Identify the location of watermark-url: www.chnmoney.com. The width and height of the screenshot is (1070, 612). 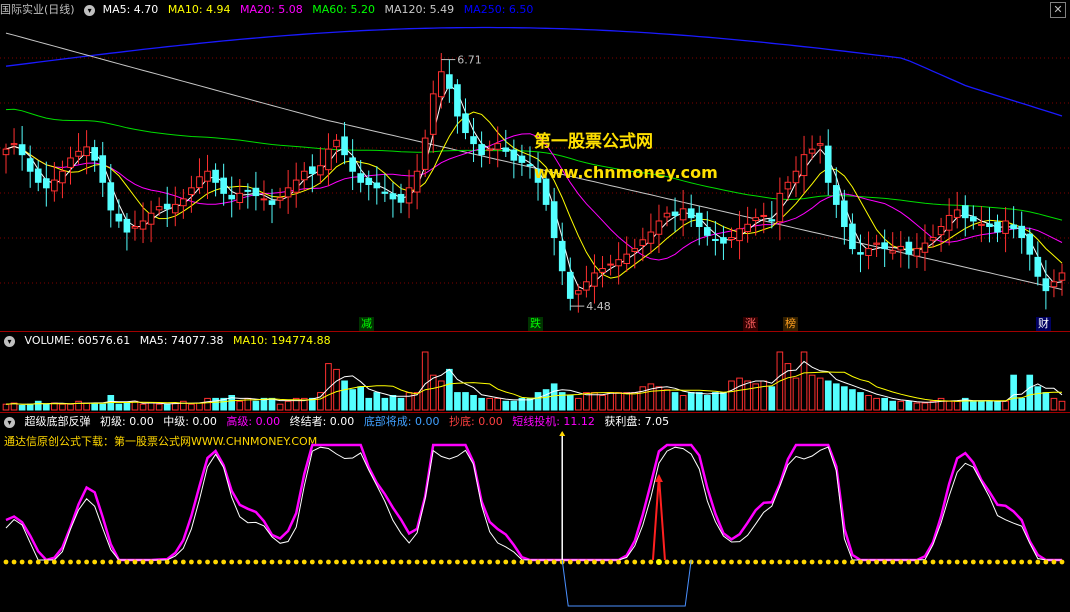
(626, 172).